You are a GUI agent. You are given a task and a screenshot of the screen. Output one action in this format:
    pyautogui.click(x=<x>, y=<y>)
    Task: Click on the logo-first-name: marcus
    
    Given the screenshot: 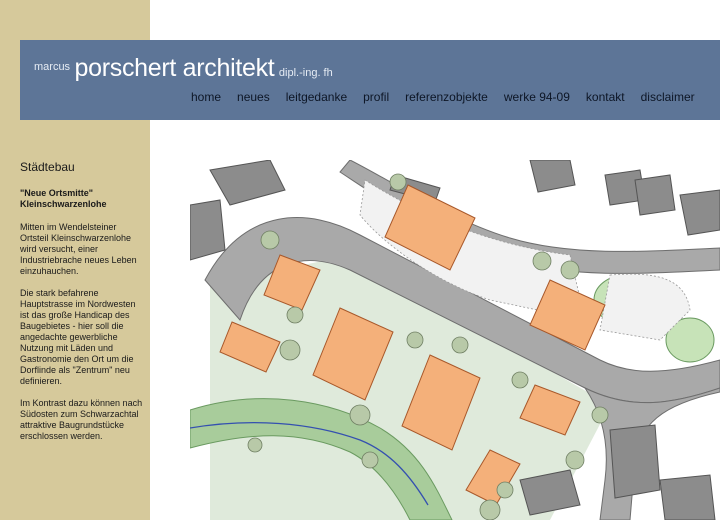 What is the action you would take?
    pyautogui.click(x=52, y=67)
    